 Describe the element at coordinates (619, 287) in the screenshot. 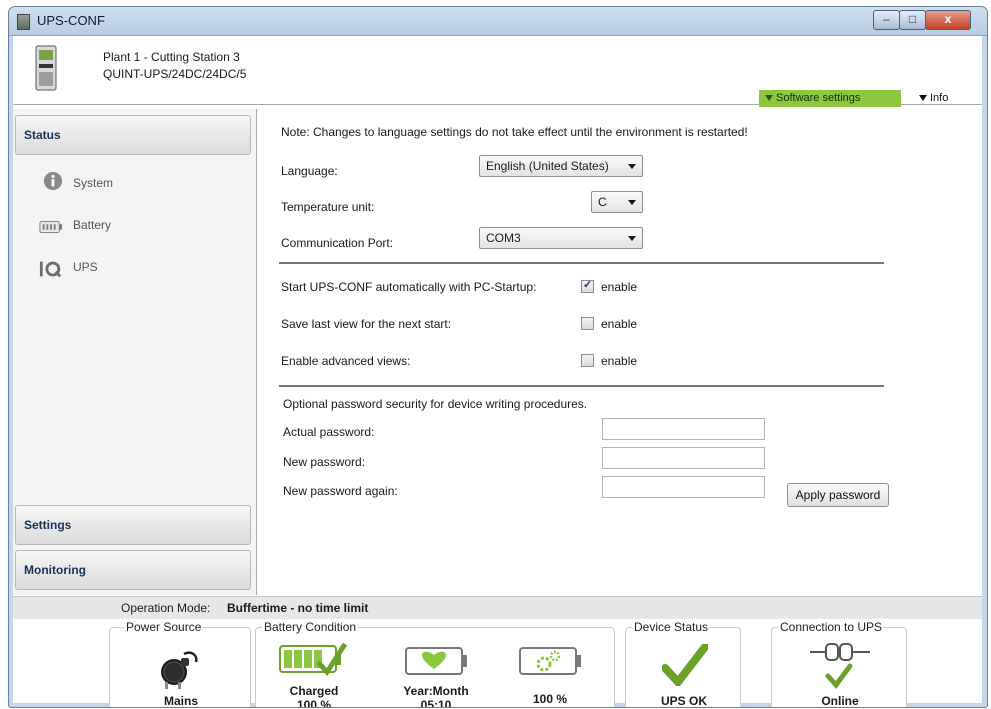

I see `autostart-enable-label: enable` at that location.